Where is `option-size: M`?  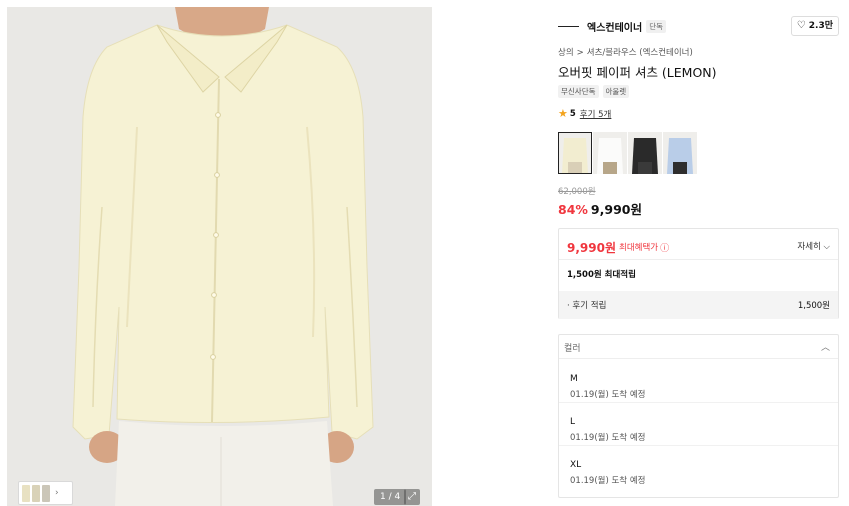 option-size: M is located at coordinates (574, 379).